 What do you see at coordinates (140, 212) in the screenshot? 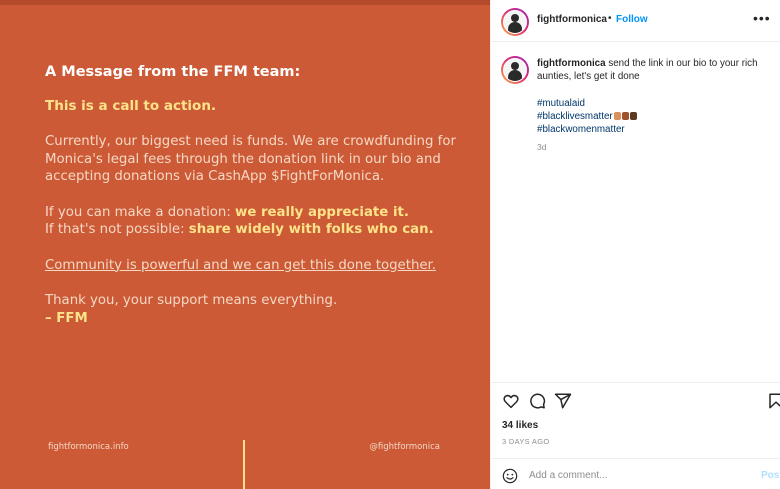
I see `donate-prefix: If you can make a donation:` at bounding box center [140, 212].